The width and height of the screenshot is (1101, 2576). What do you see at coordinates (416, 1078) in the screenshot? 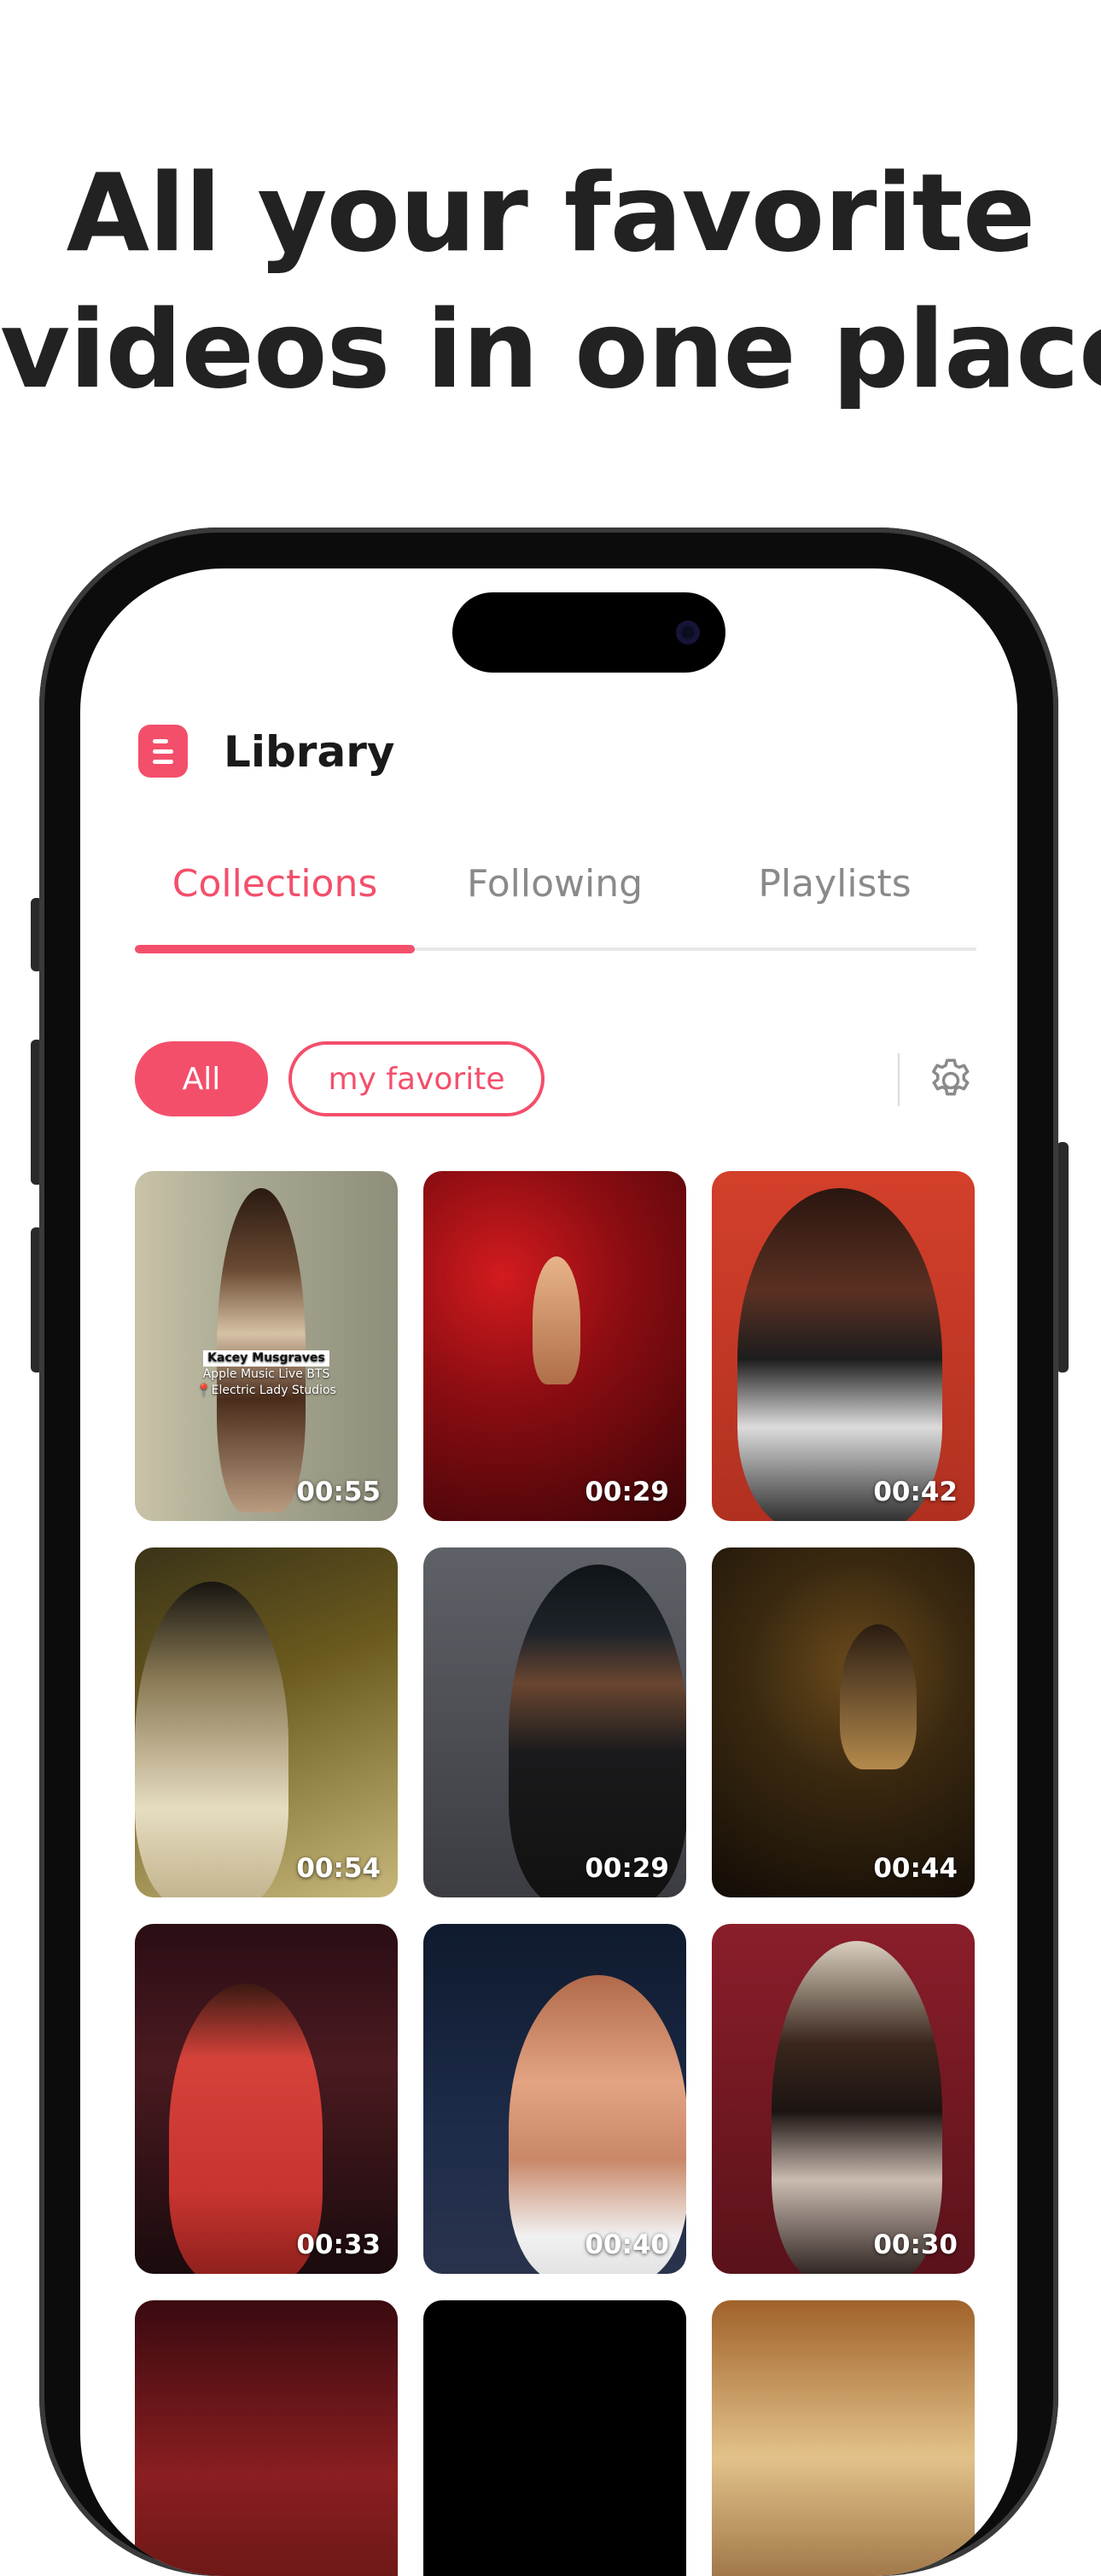
I see `filter-chip-my-favorite: my favorite` at bounding box center [416, 1078].